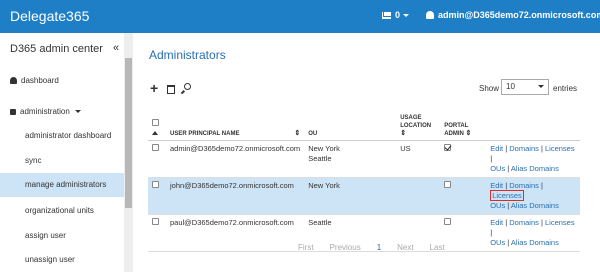 This screenshot has width=600, height=272. I want to click on cell-usage-location: US, so click(418, 159).